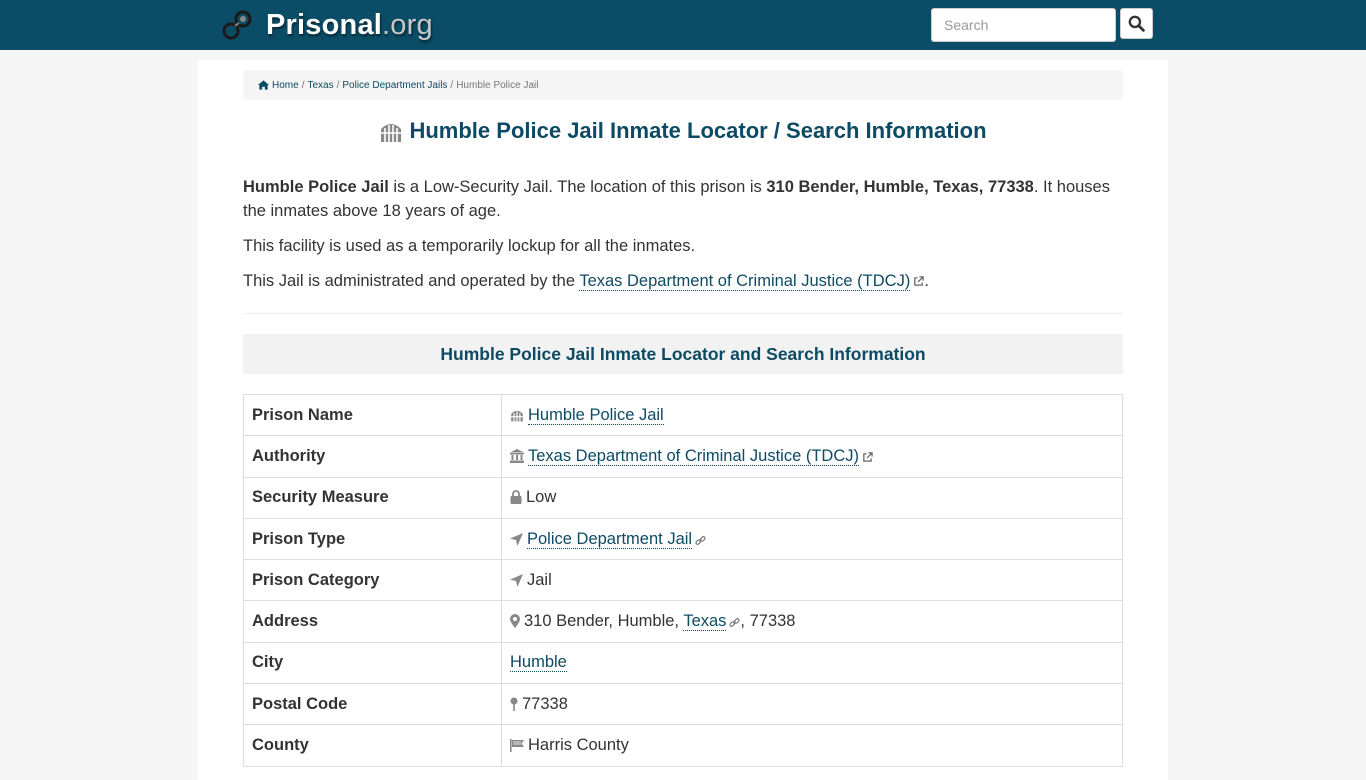 This screenshot has height=780, width=1366. I want to click on site-logo: Prisonal.org, so click(327, 25).